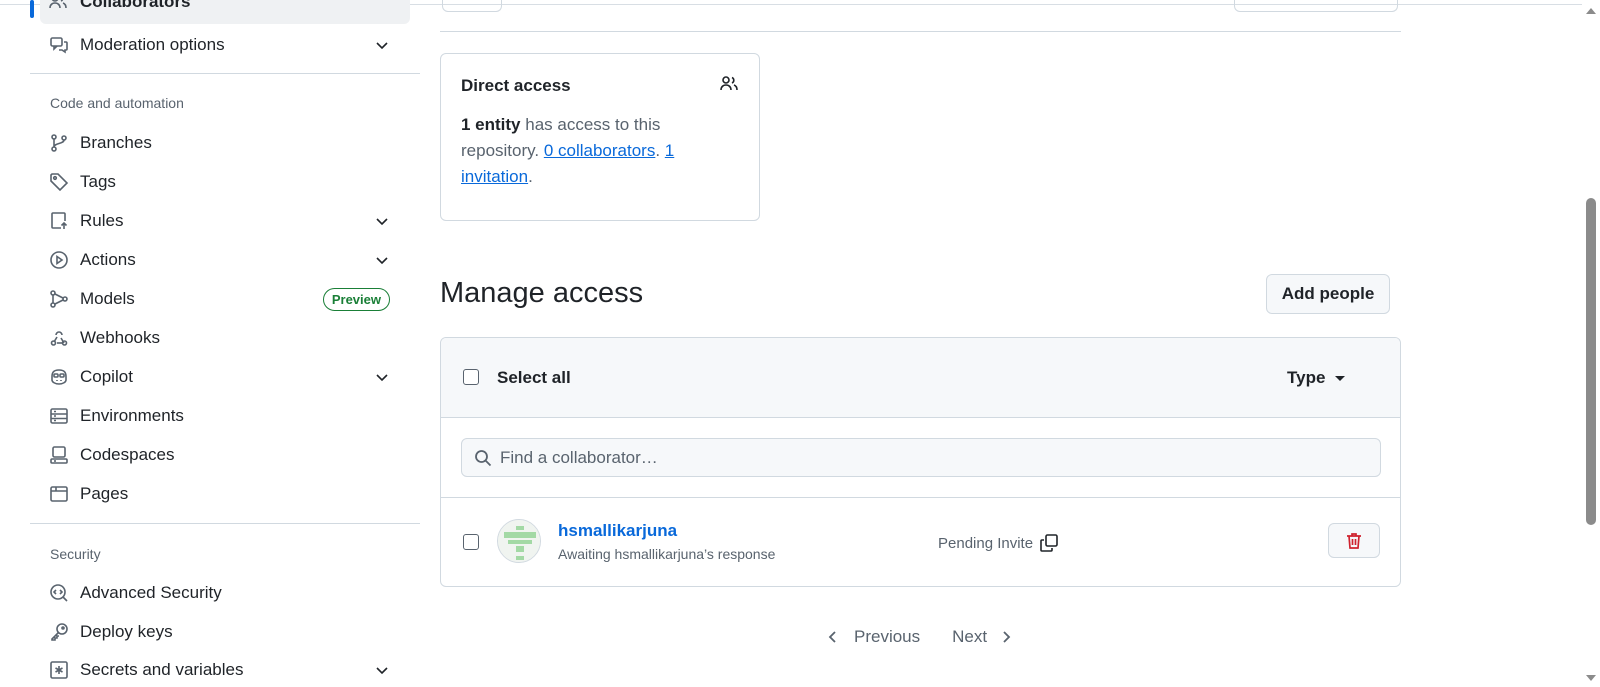  Describe the element at coordinates (229, 45) in the screenshot. I see `sidebar-item-moderation: Moderation options` at that location.